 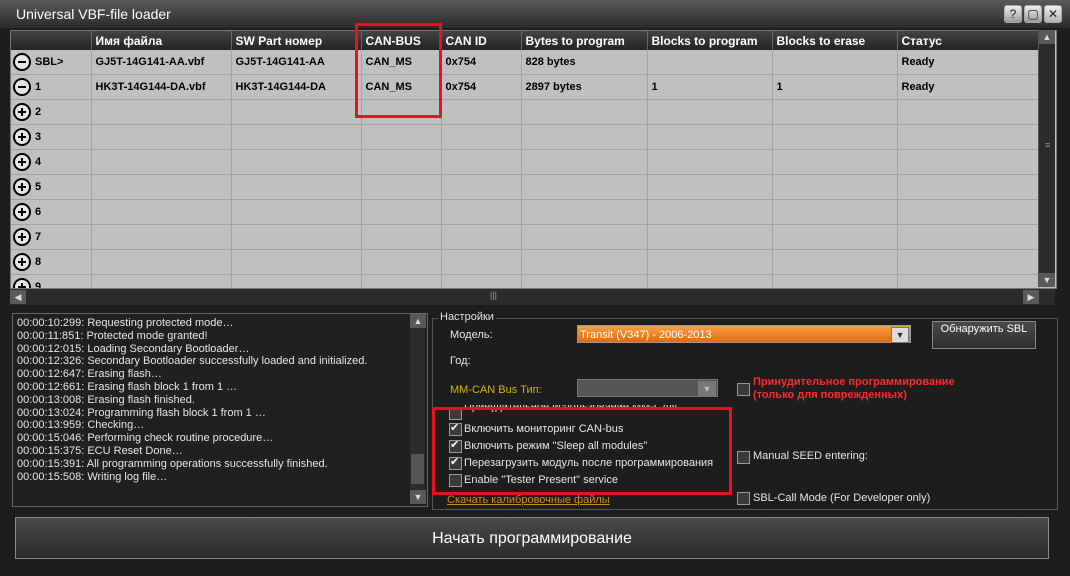 I want to click on col-header-sw-part: SW Part номер, so click(x=296, y=40).